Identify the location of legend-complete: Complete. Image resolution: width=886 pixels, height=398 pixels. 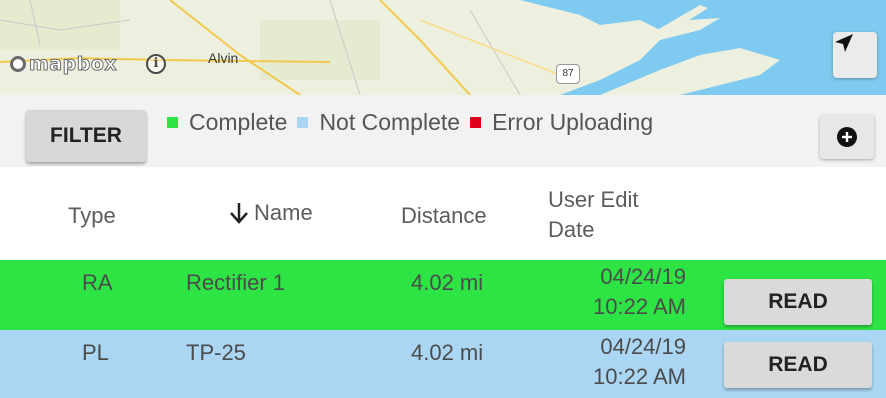
(227, 122).